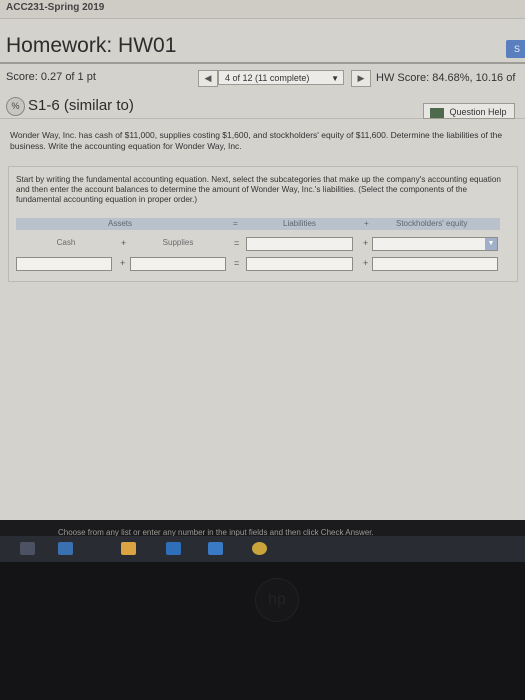  Describe the element at coordinates (259, 548) in the screenshot. I see `chrome-icon` at that location.